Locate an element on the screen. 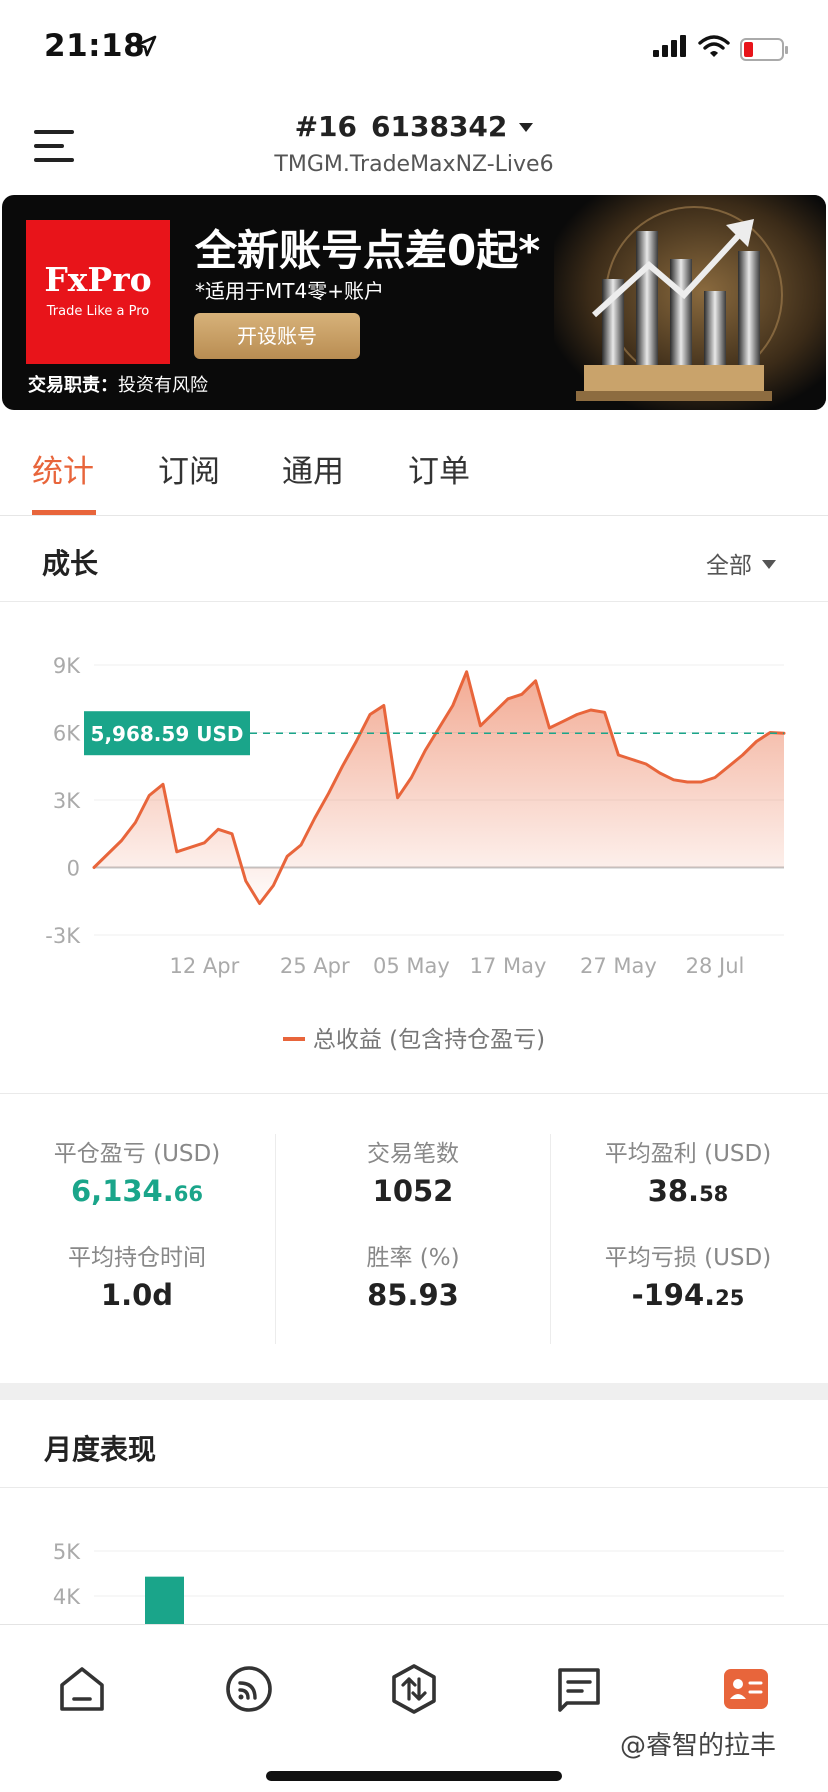 This screenshot has width=828, height=1792. home-indicator is located at coordinates (414, 1776).